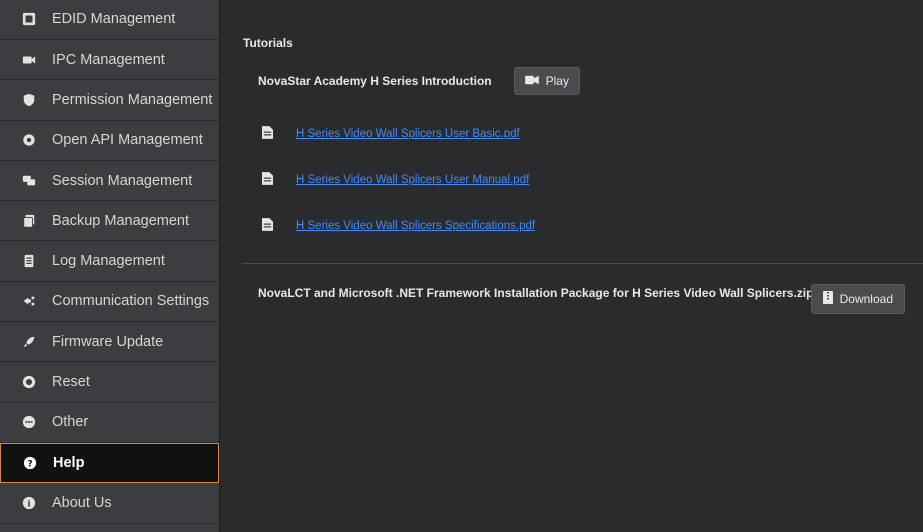 The height and width of the screenshot is (532, 923). What do you see at coordinates (582, 263) in the screenshot?
I see `section-divider` at bounding box center [582, 263].